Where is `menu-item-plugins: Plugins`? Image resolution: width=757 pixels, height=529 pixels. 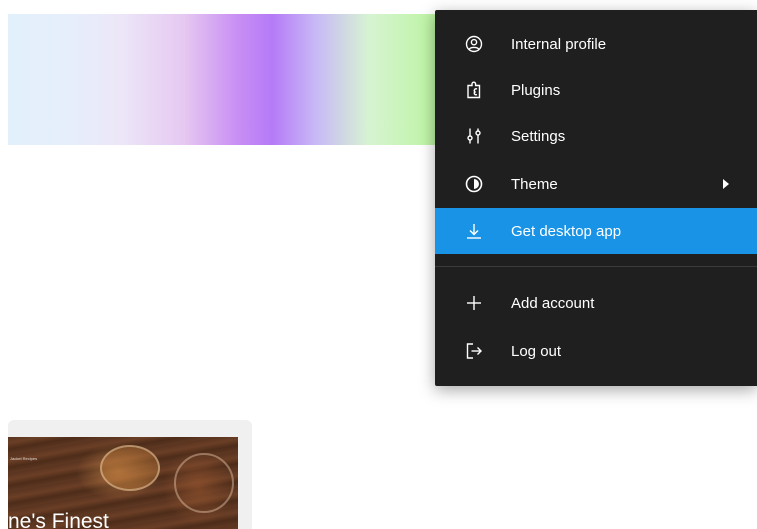
menu-item-plugins: Plugins is located at coordinates (596, 90).